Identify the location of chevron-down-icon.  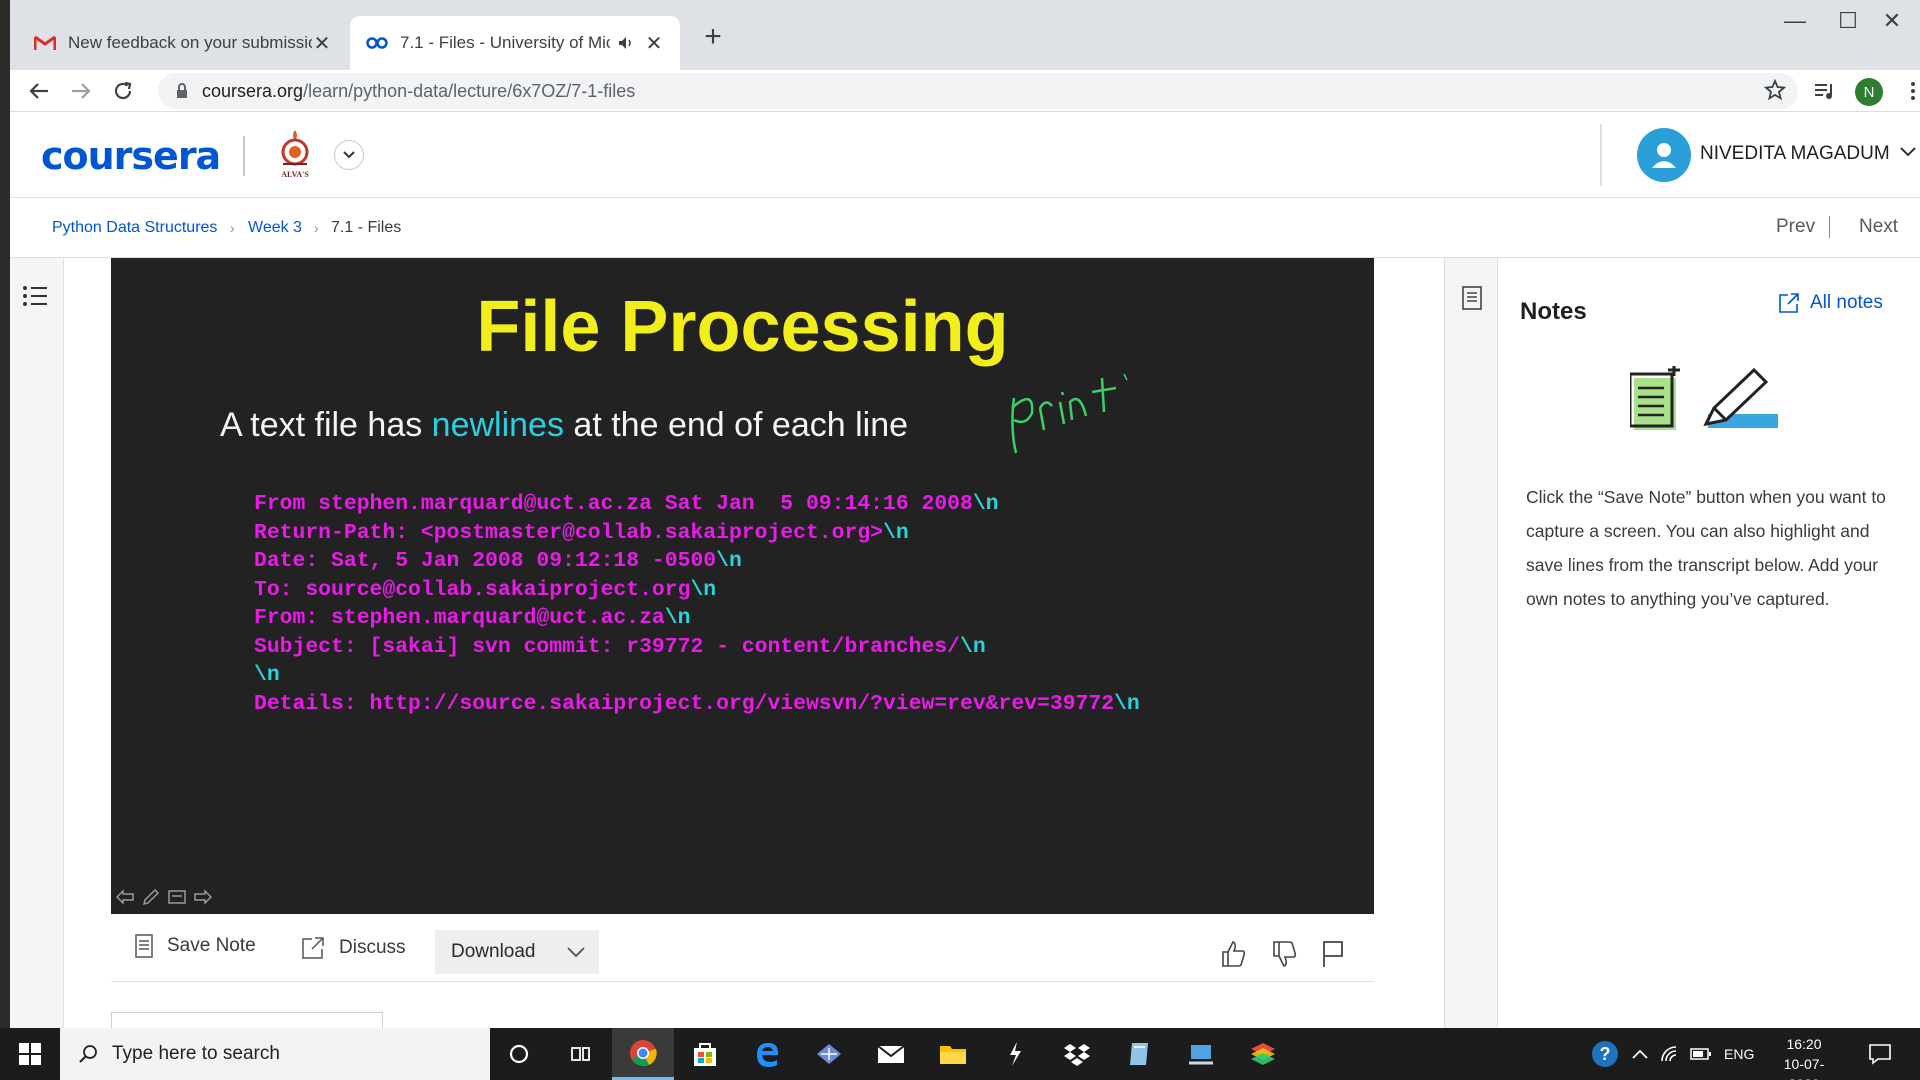
(1908, 153).